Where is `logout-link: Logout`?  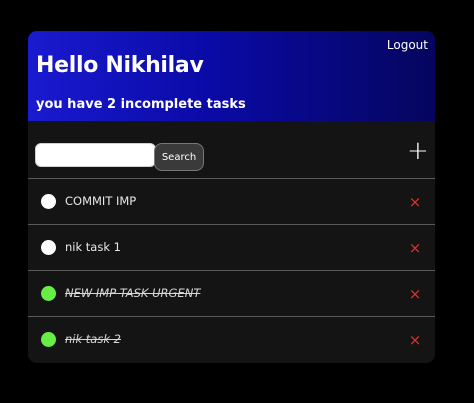 logout-link: Logout is located at coordinates (407, 45).